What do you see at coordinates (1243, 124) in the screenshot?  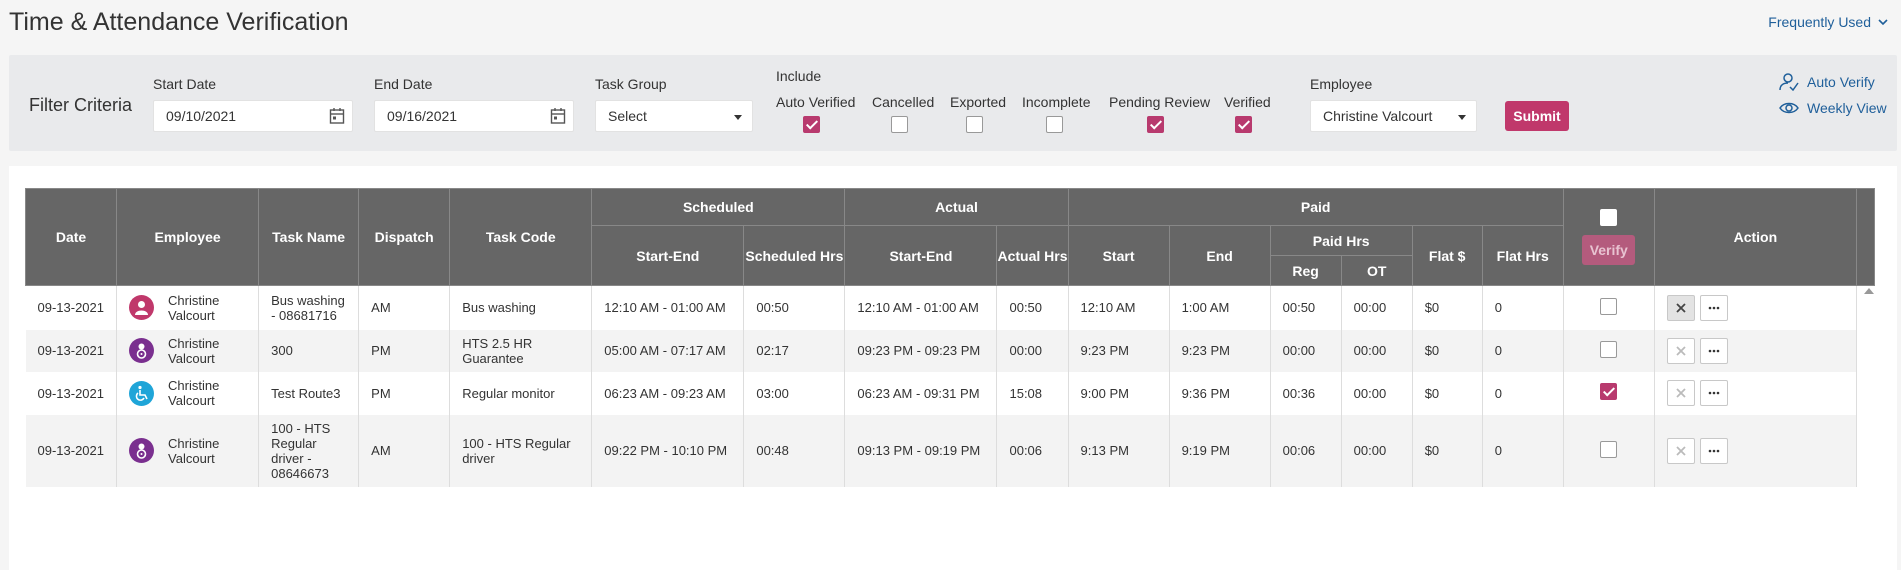 I see `include-verified-checkbox` at bounding box center [1243, 124].